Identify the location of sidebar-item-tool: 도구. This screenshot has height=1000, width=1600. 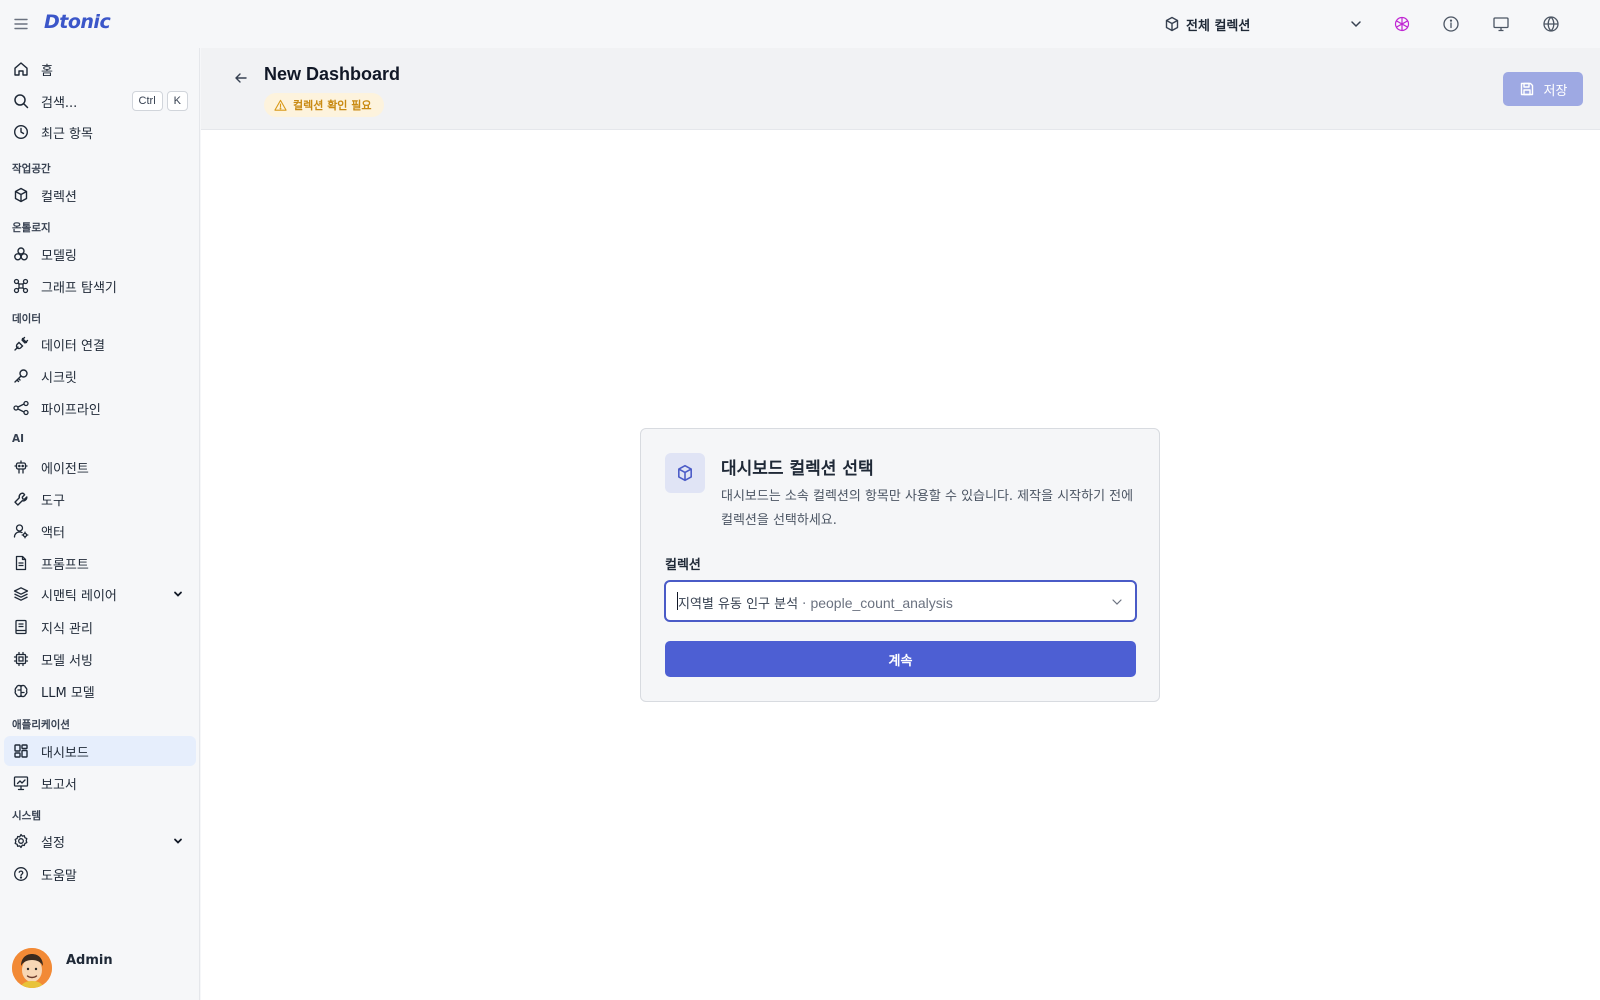
(100, 499).